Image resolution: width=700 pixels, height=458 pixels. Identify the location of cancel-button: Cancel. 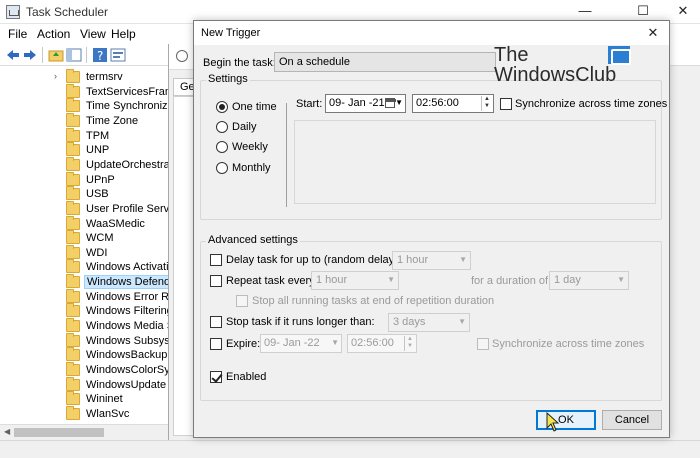
(632, 420).